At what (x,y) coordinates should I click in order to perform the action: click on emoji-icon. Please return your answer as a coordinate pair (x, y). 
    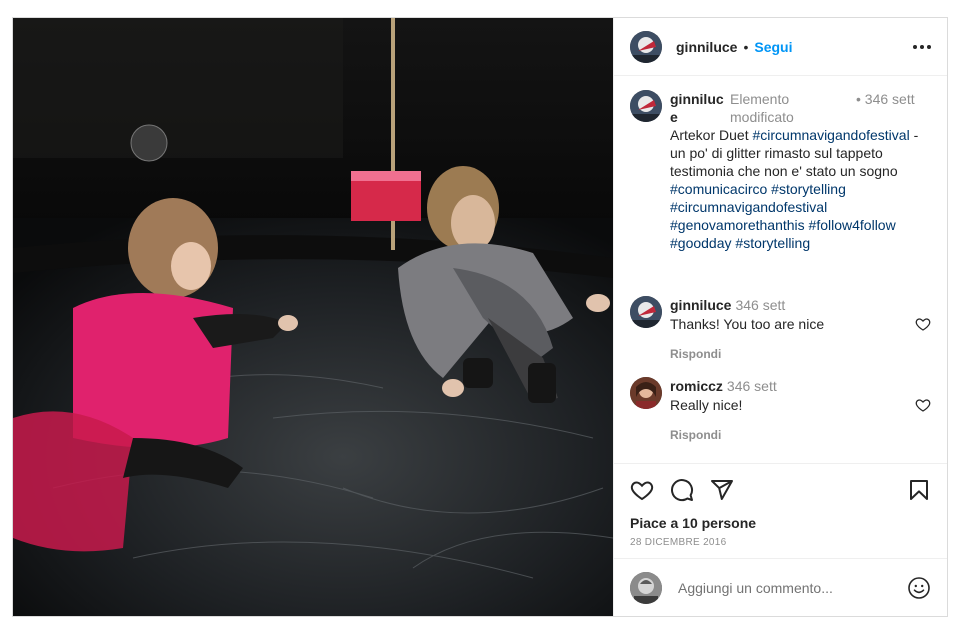
    Looking at the image, I should click on (919, 588).